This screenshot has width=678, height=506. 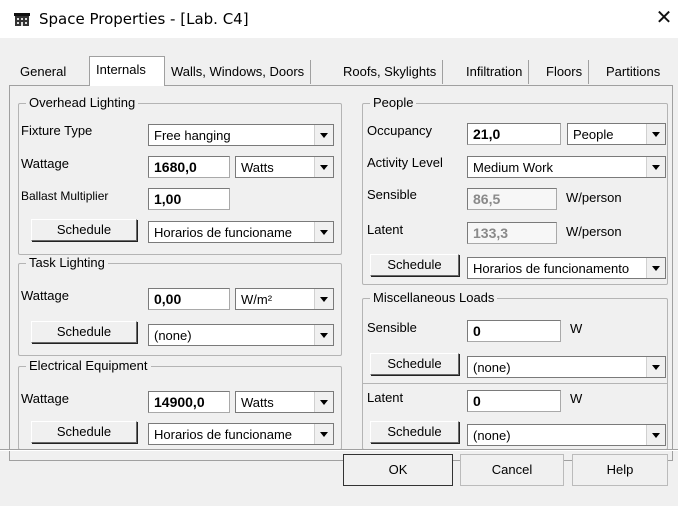 What do you see at coordinates (633, 72) in the screenshot?
I see `tab-partitions: Partitions` at bounding box center [633, 72].